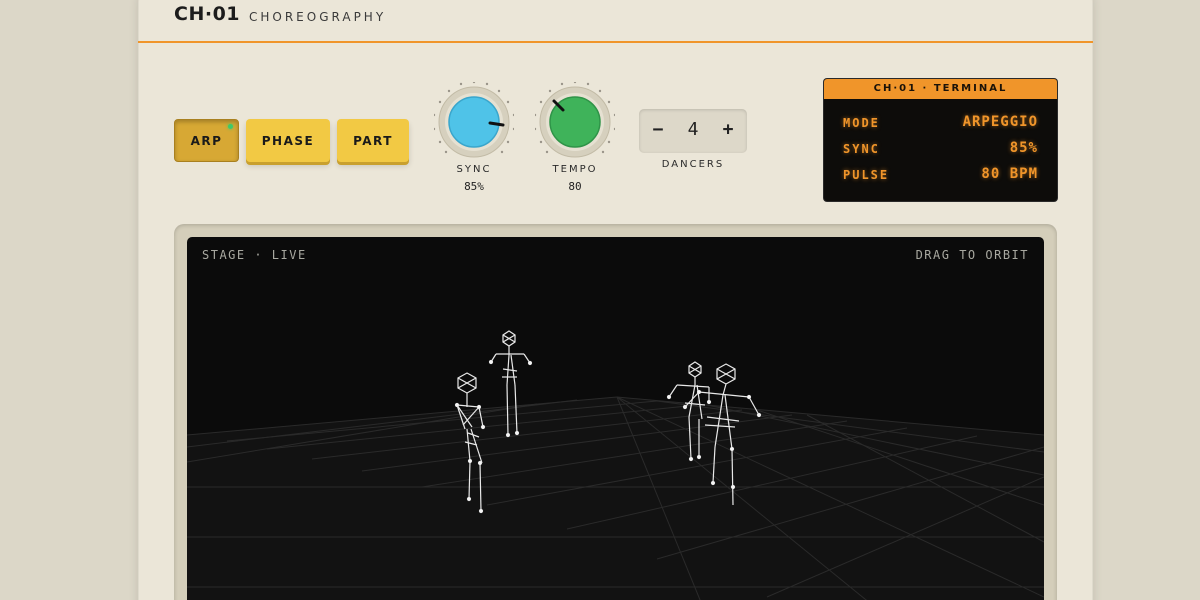 This screenshot has height=600, width=1200. Describe the element at coordinates (940, 149) in the screenshot. I see `terminal-row-sync: SYNC 85%` at that location.